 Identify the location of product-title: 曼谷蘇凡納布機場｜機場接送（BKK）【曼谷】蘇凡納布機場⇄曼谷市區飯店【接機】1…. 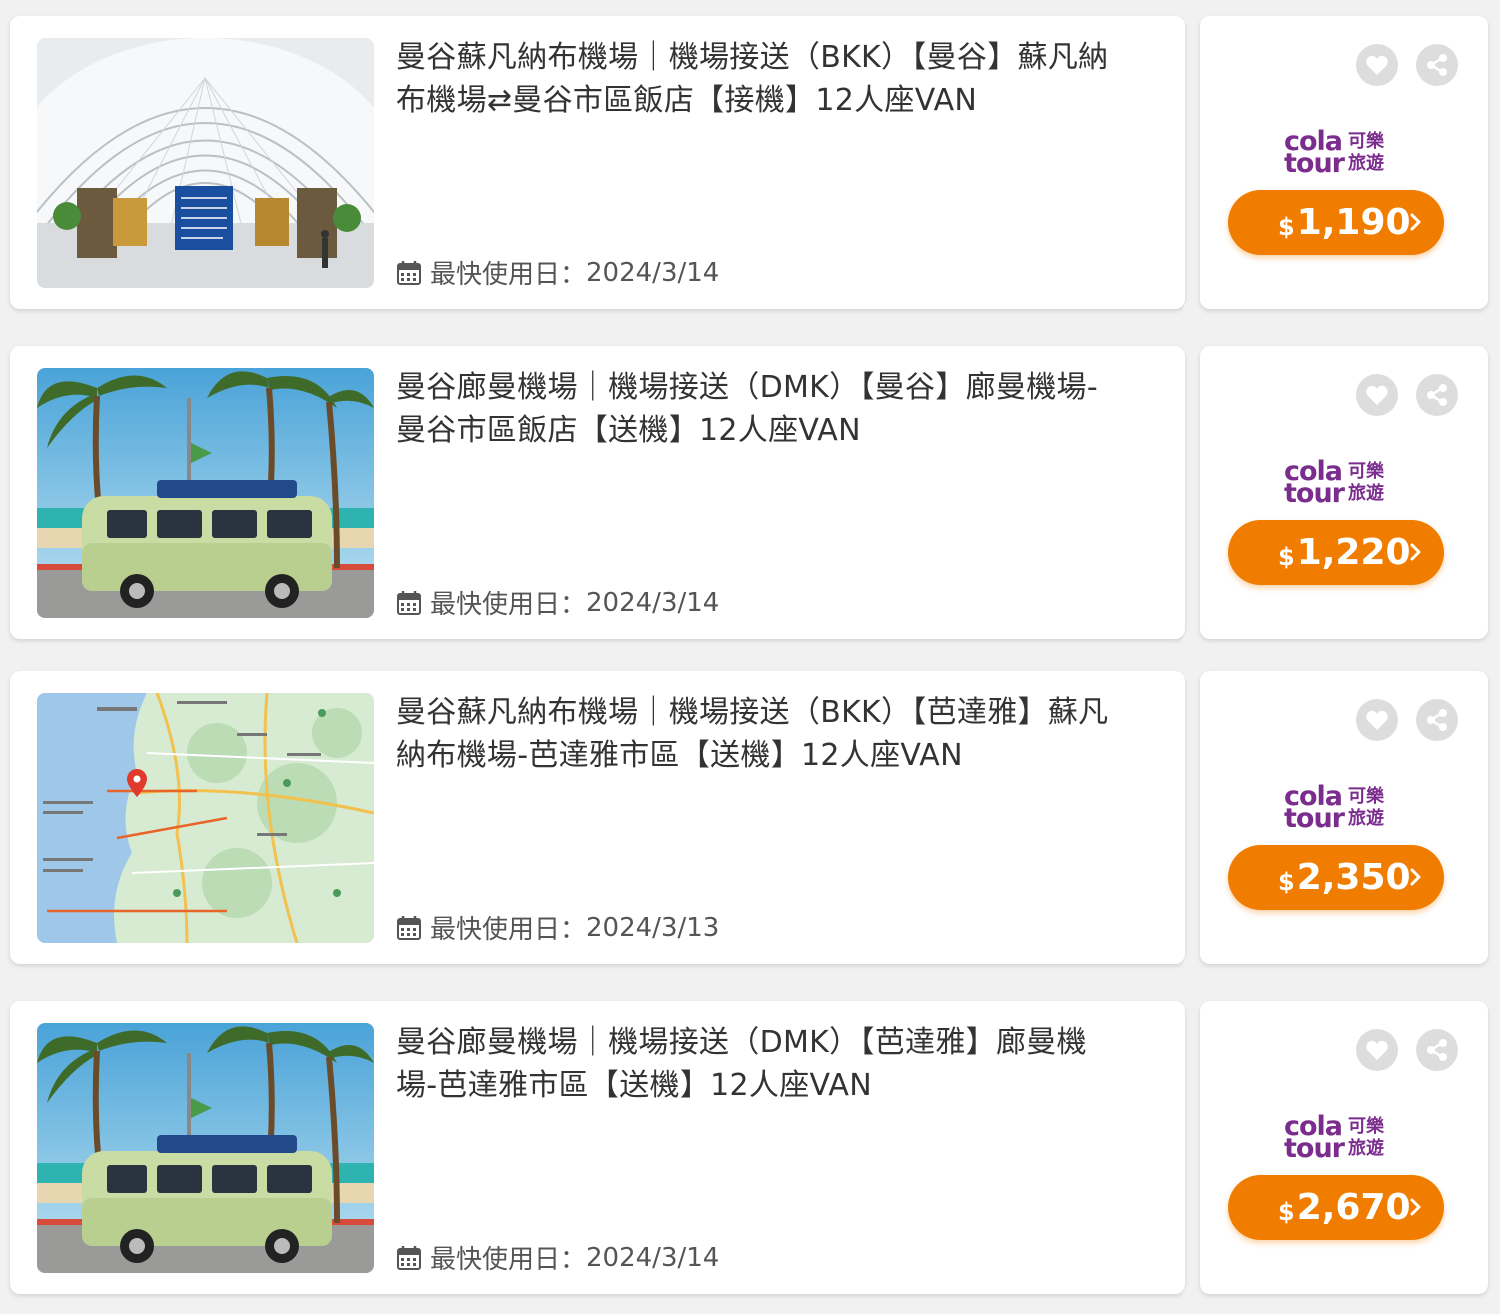
(761, 79).